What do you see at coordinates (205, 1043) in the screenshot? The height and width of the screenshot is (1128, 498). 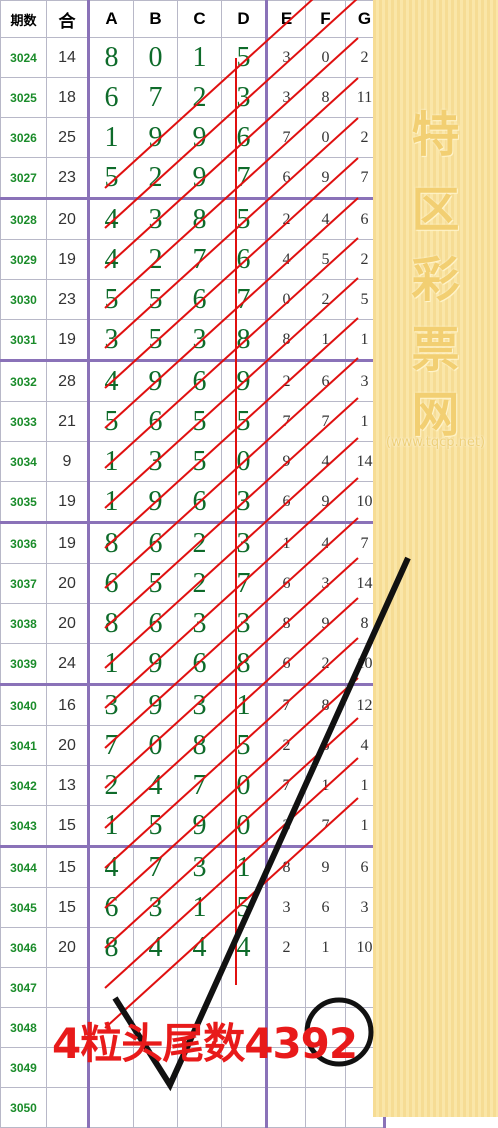 I see `annotation-note: 4粒头尾数4392` at bounding box center [205, 1043].